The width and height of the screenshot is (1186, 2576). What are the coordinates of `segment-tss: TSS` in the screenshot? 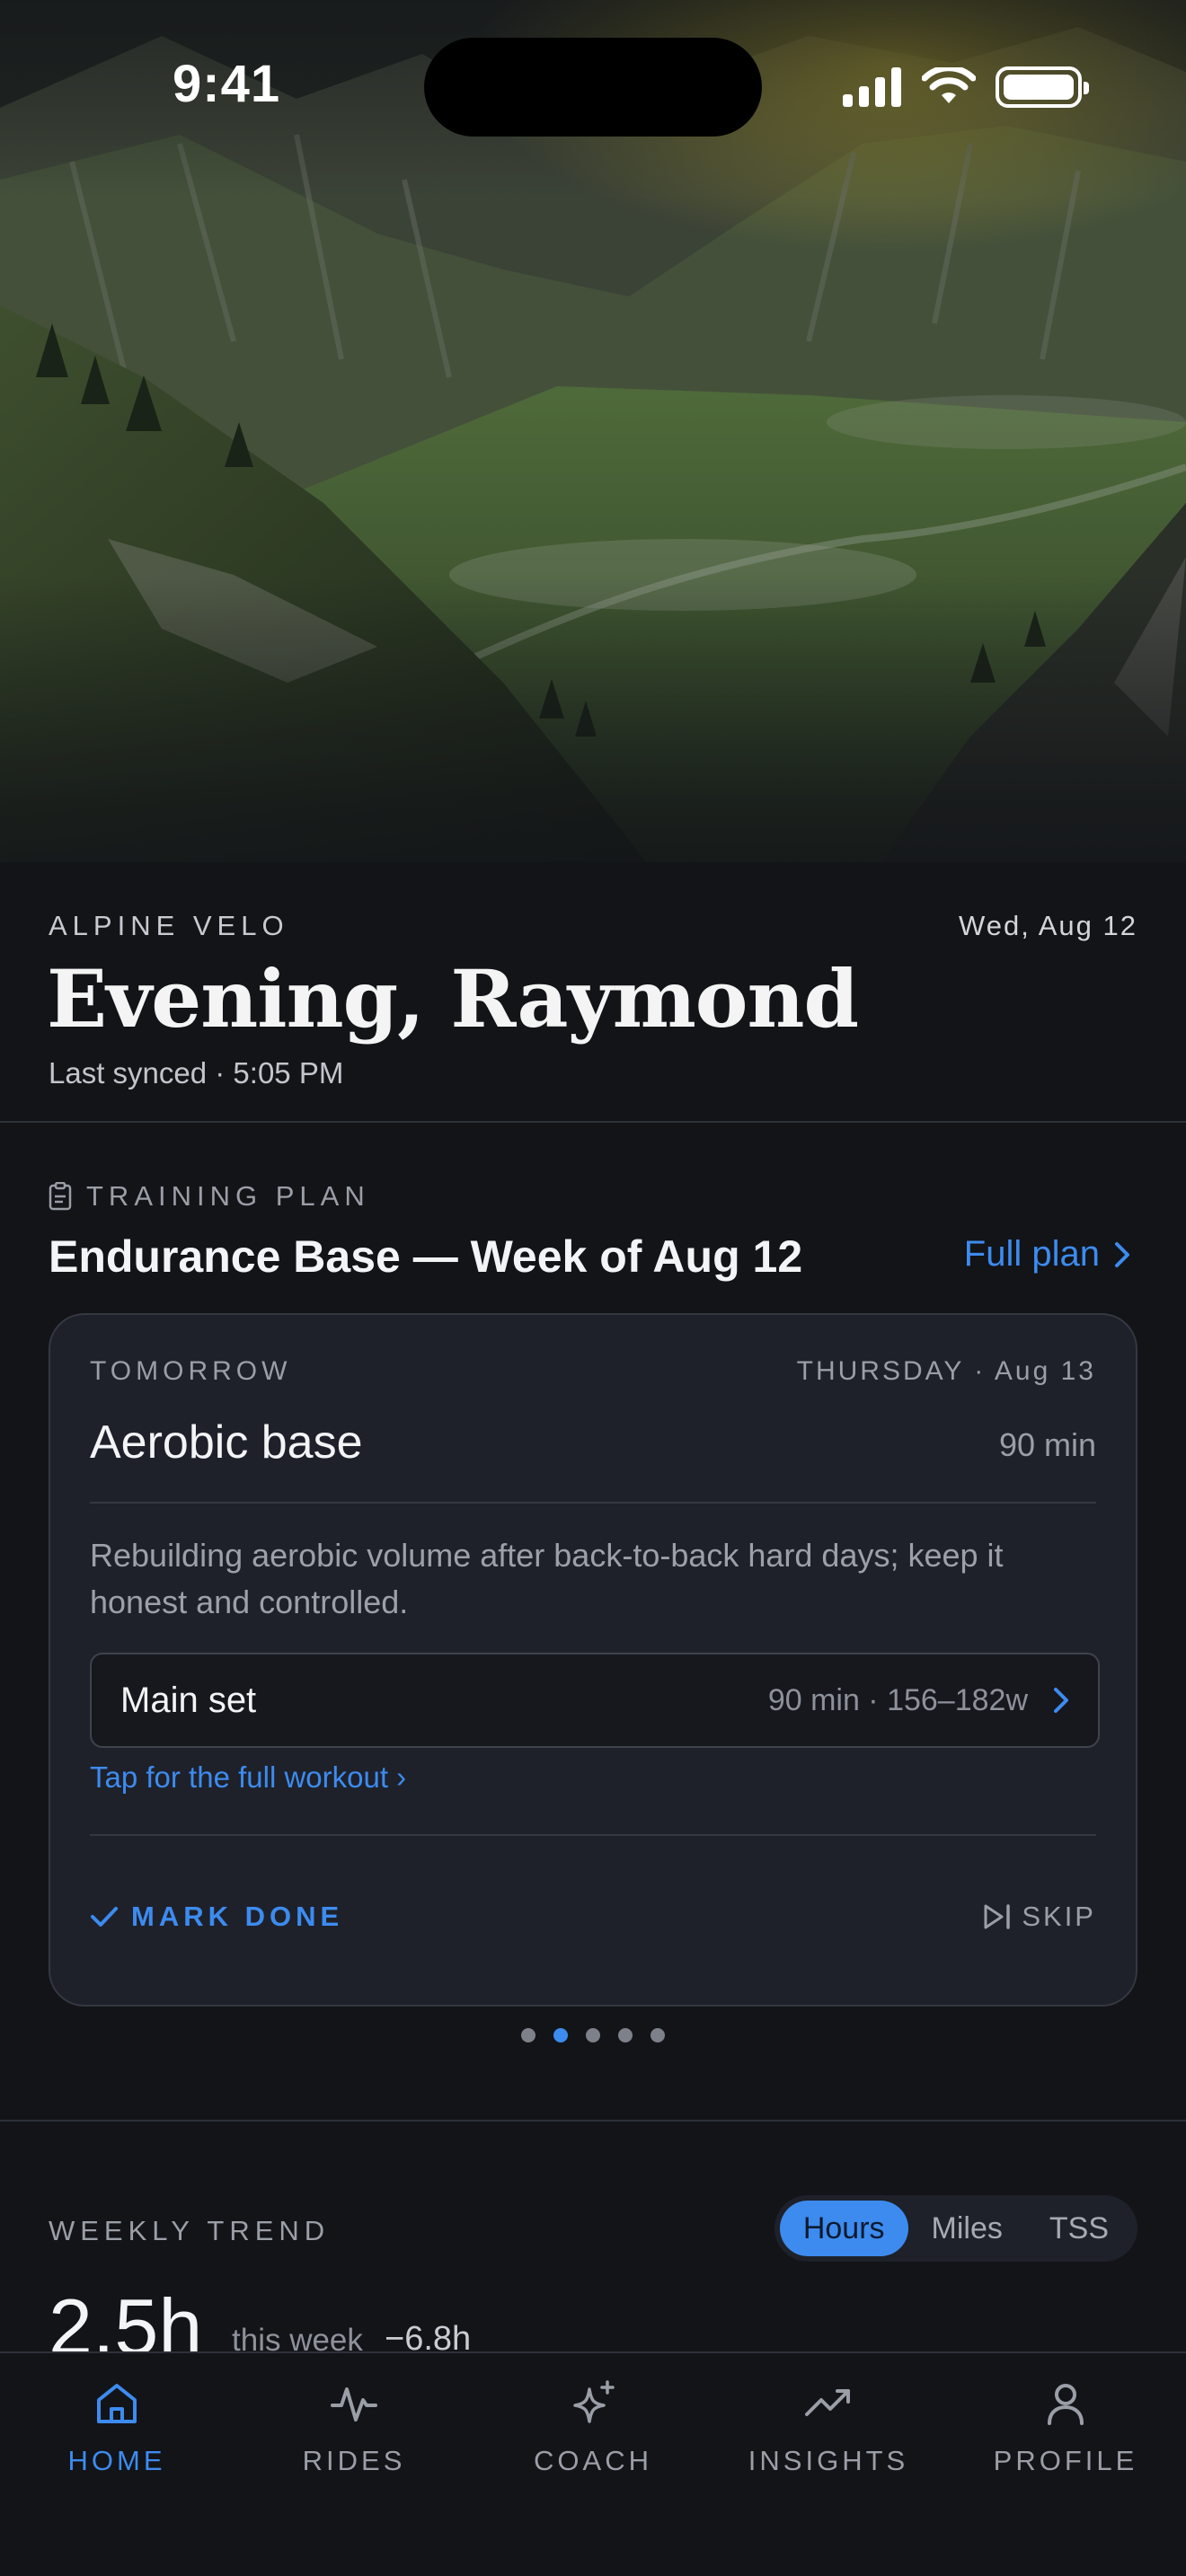 It's located at (1079, 2228).